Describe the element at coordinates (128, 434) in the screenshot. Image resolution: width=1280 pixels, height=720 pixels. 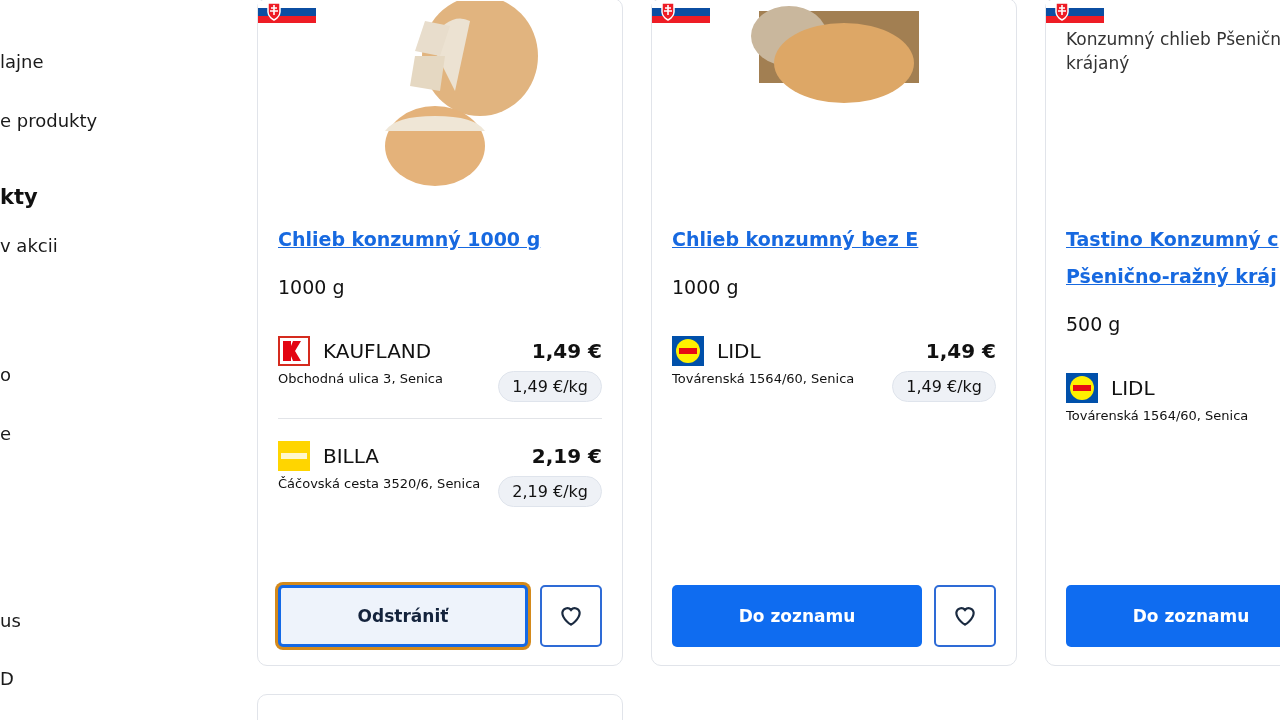
I see `sidebar-link: e` at that location.